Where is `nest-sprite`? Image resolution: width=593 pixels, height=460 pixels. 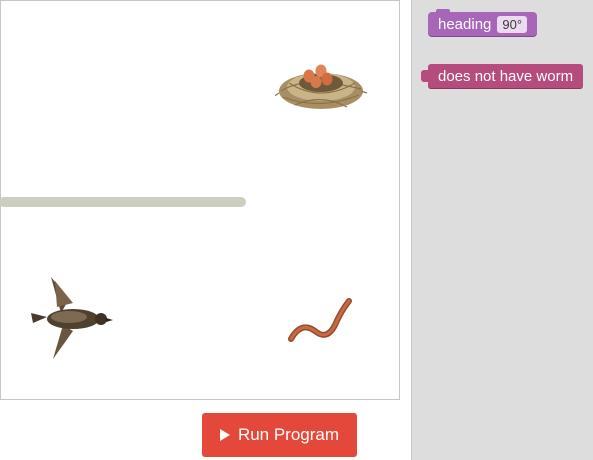
nest-sprite is located at coordinates (321, 86).